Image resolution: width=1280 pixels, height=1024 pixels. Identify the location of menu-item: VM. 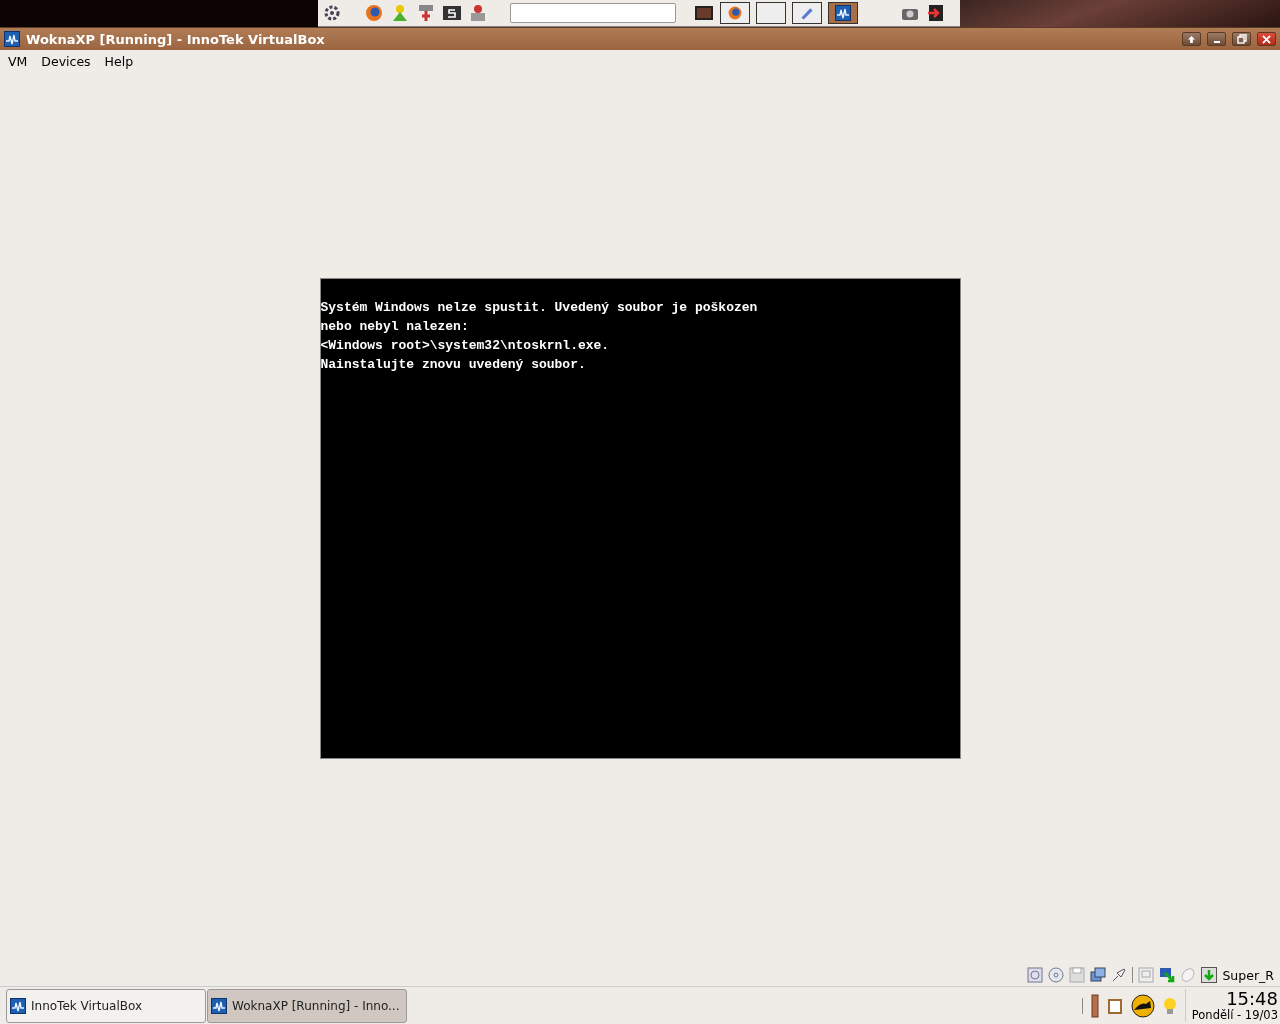
(18, 61).